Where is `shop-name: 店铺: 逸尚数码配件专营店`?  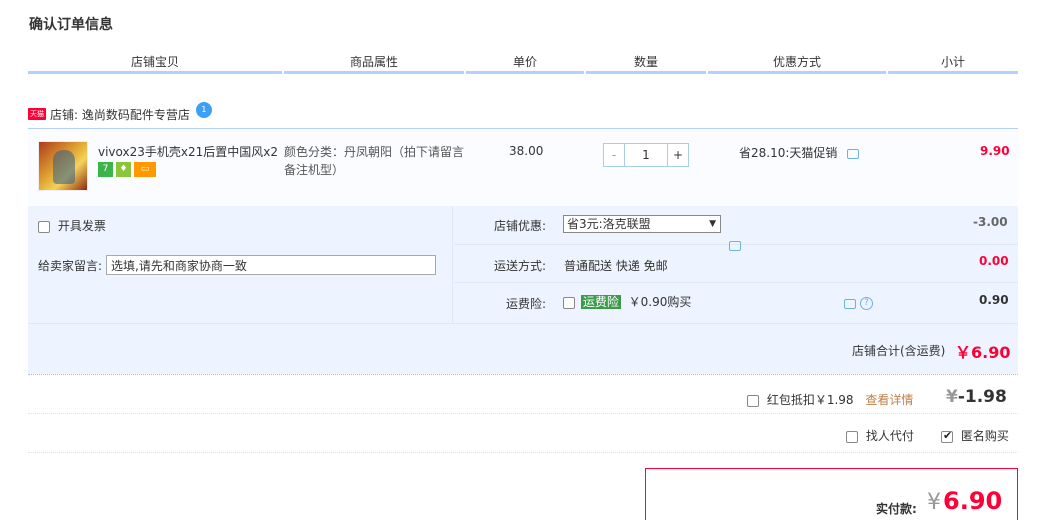 shop-name: 店铺: 逸尚数码配件专营店 is located at coordinates (120, 114).